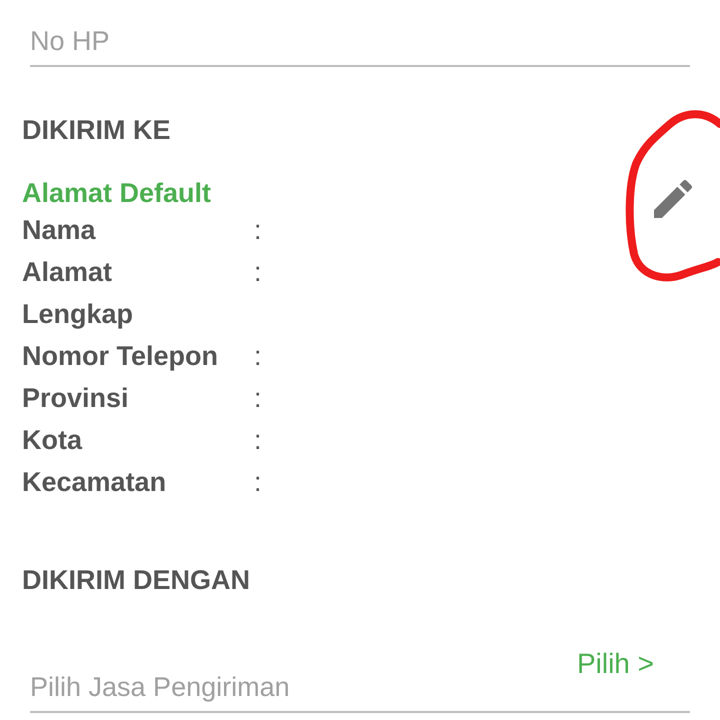  I want to click on field-label: Nomor Telepon, so click(121, 356).